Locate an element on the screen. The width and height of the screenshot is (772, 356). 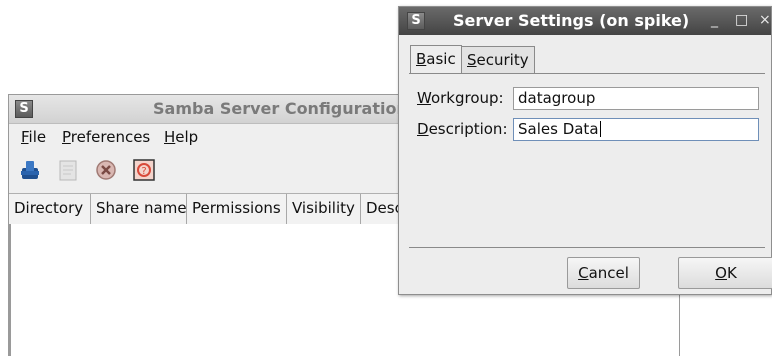
dialog-separator is located at coordinates (587, 247).